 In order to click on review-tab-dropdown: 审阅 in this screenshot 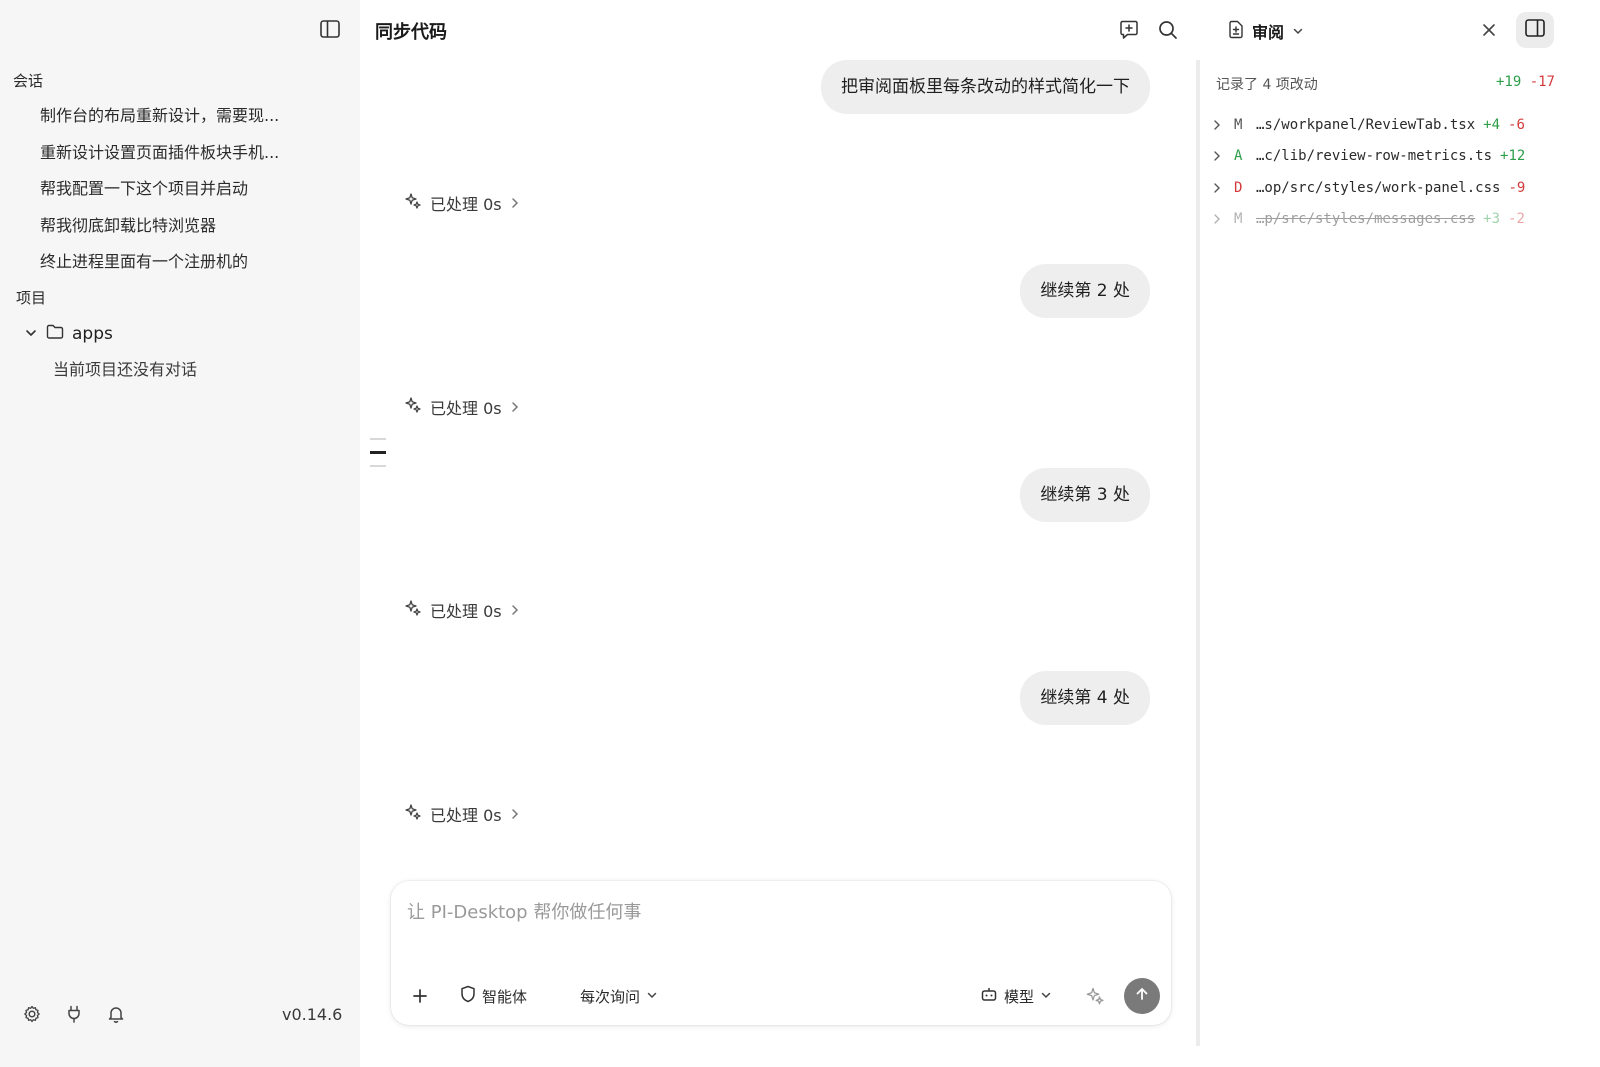, I will do `click(1266, 31)`.